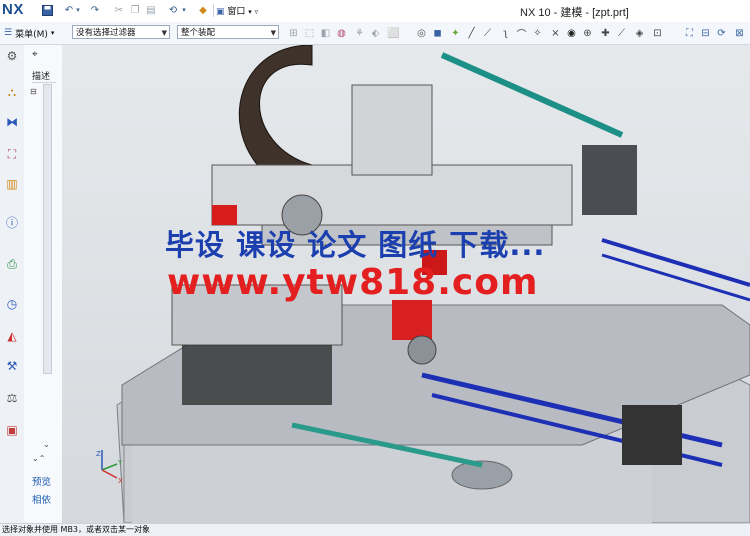  Describe the element at coordinates (505, 33) in the screenshot. I see `snap-curve-icon: ʅ` at that location.